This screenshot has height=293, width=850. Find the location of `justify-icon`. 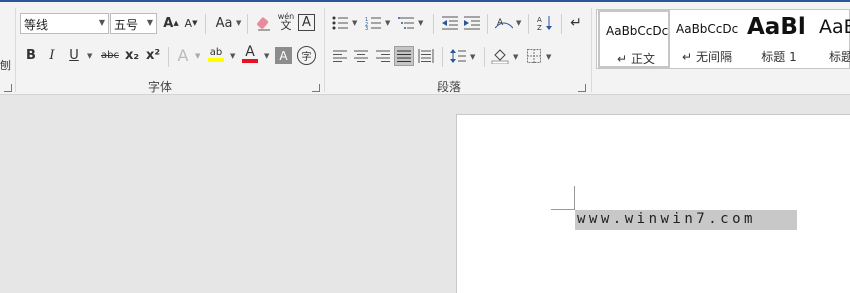

justify-icon is located at coordinates (404, 56).